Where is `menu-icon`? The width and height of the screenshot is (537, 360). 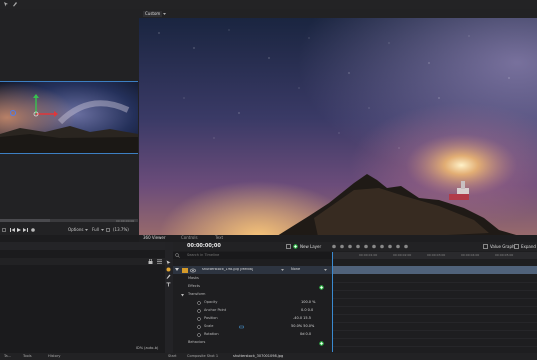 menu-icon is located at coordinates (159, 261).